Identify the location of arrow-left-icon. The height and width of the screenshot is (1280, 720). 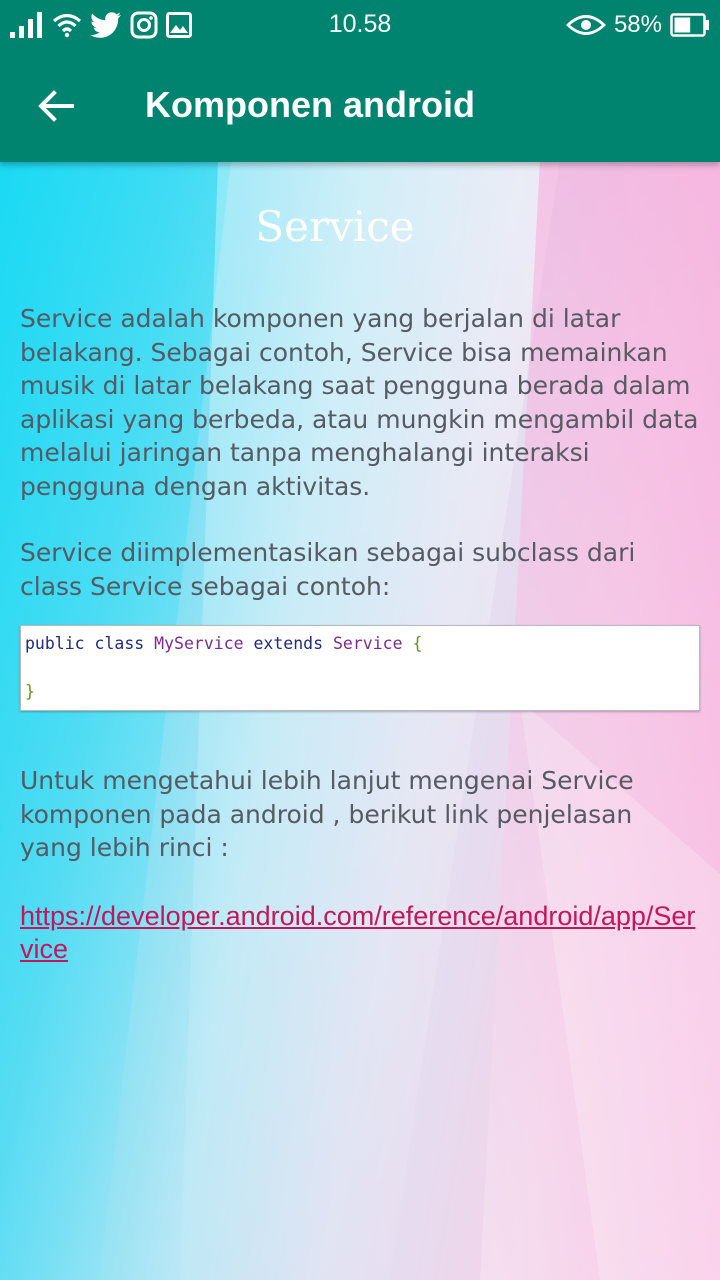
(56, 106).